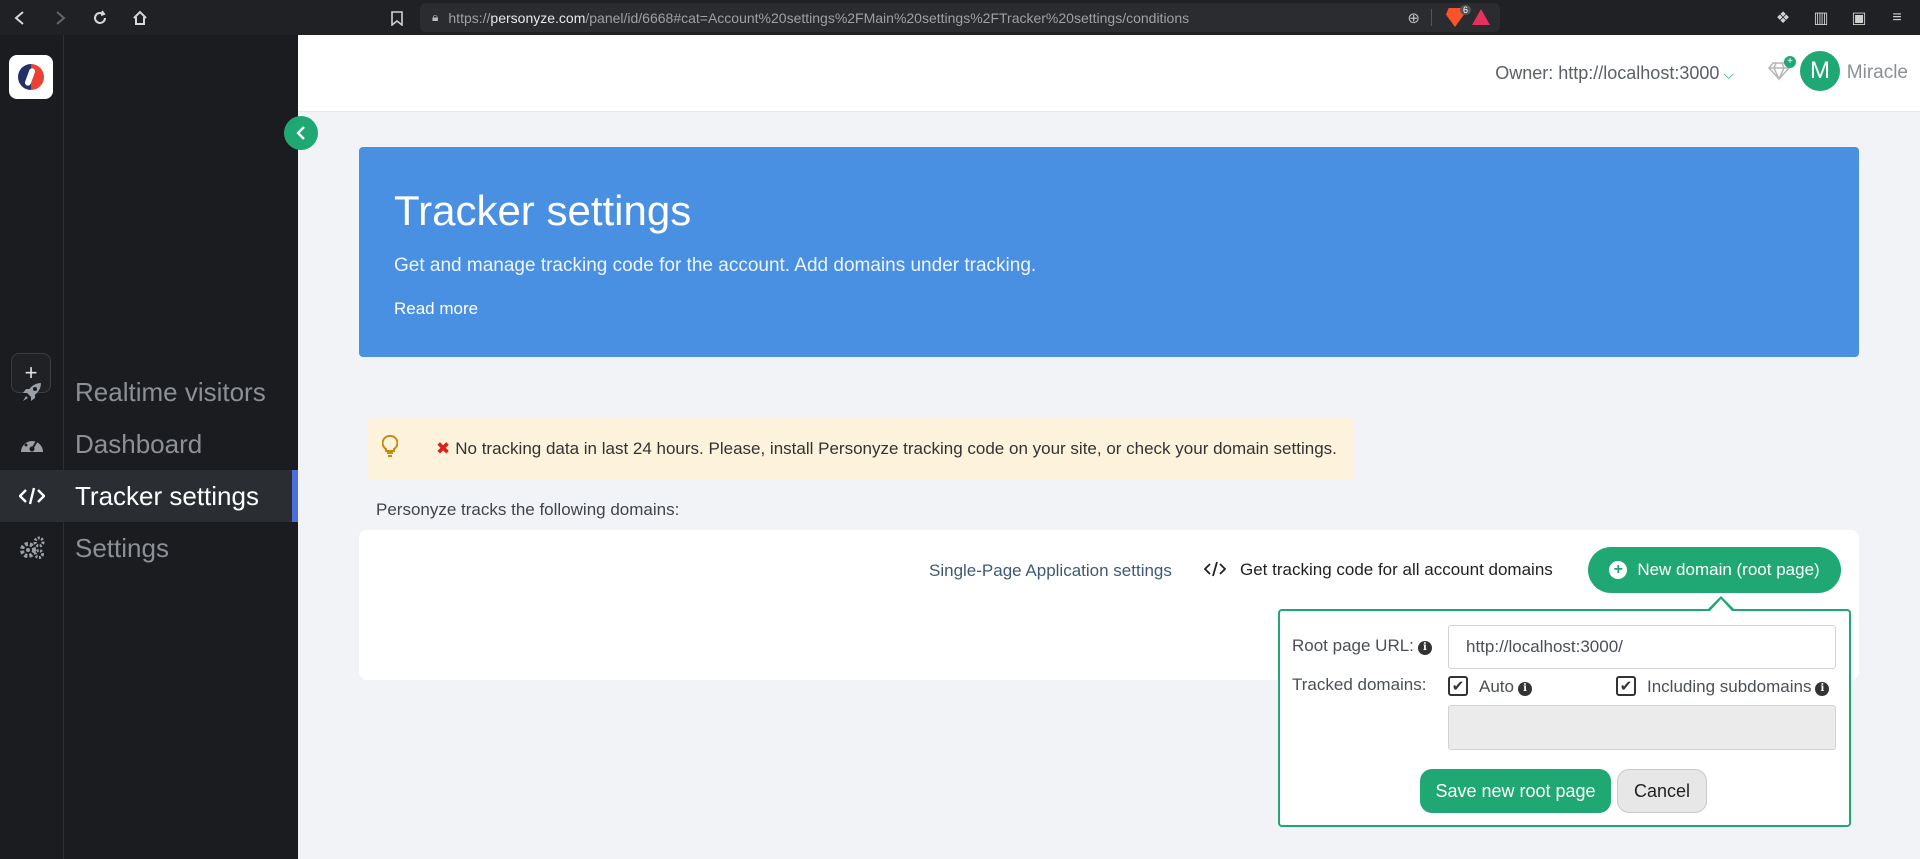  What do you see at coordinates (543, 210) in the screenshot?
I see `page-title: Tracker settings` at bounding box center [543, 210].